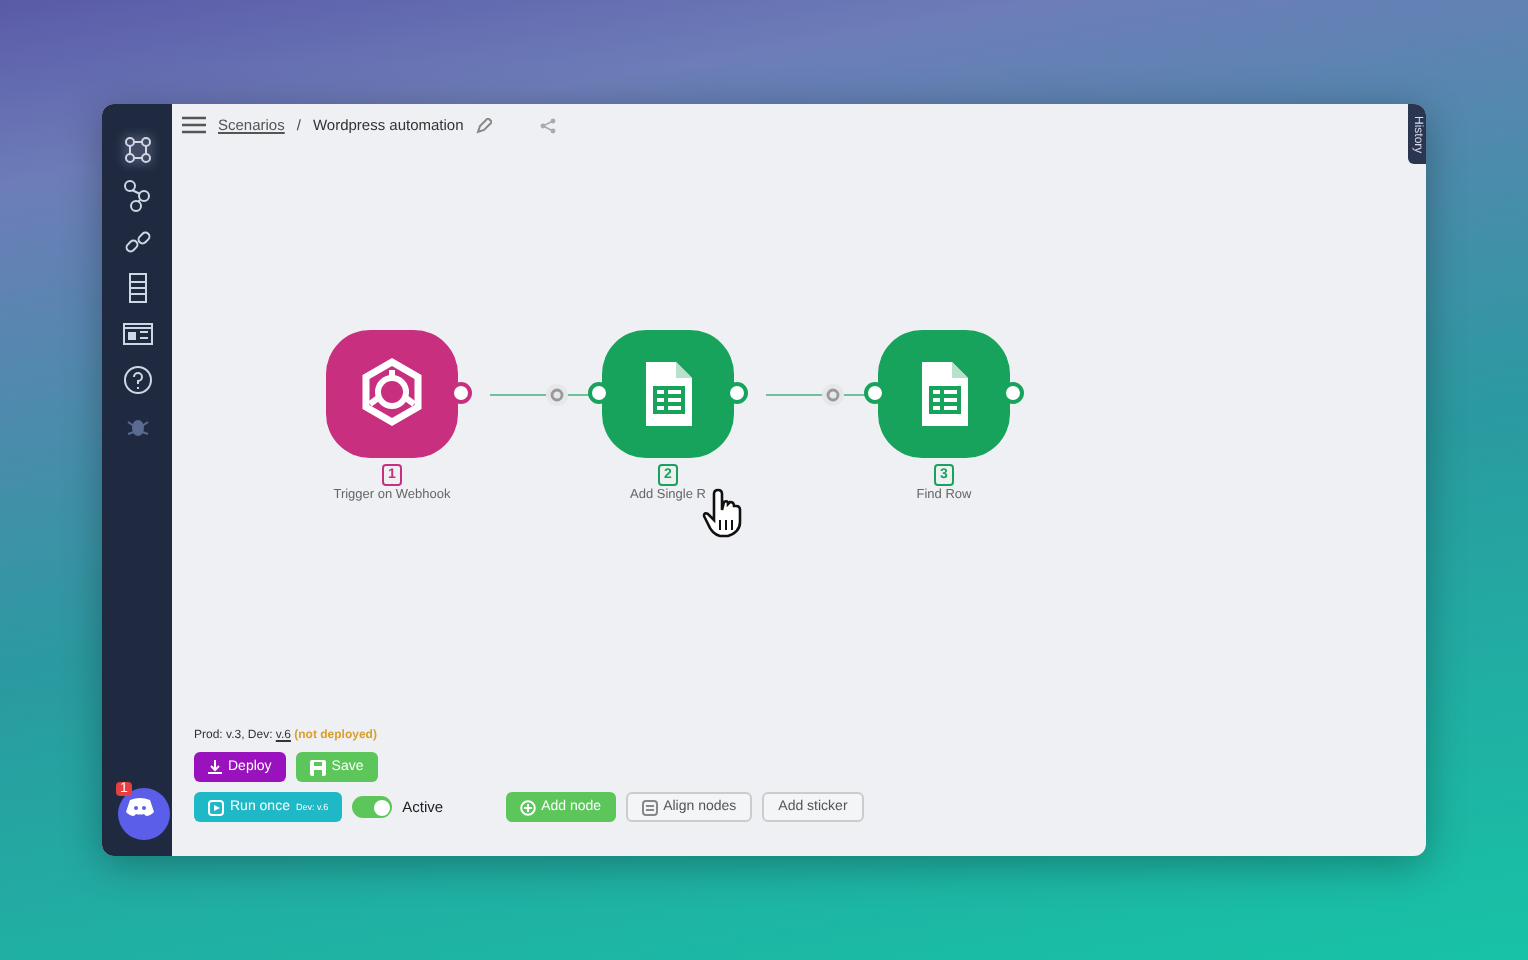 This screenshot has height=960, width=1528. Describe the element at coordinates (137, 380) in the screenshot. I see `help-icon` at that location.